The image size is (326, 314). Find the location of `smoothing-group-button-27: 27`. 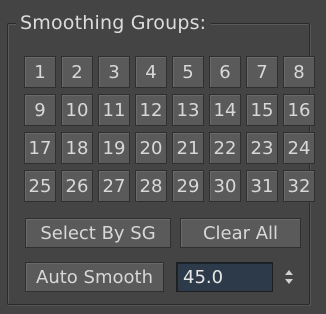

smoothing-group-button-27: 27 is located at coordinates (114, 186).